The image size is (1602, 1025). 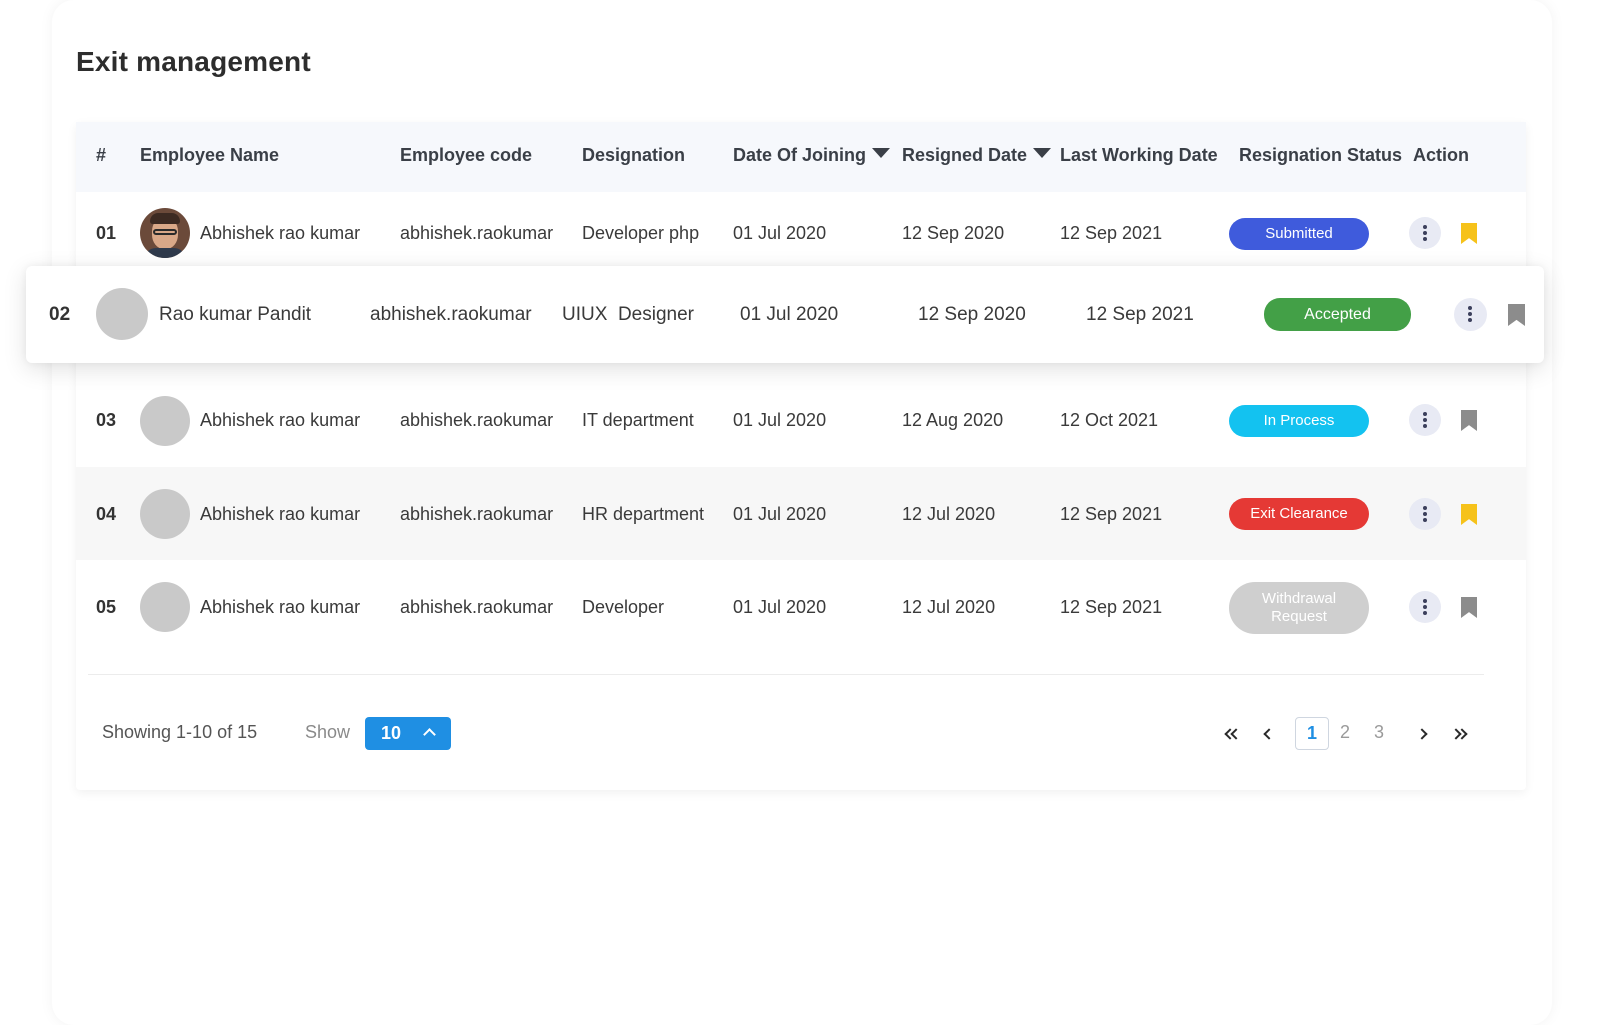 What do you see at coordinates (1424, 734) in the screenshot?
I see `chevron-right-icon` at bounding box center [1424, 734].